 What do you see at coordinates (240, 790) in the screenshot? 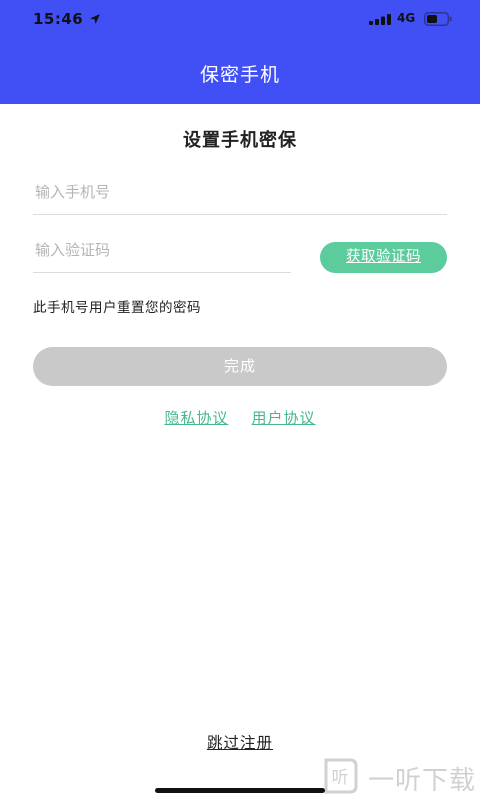
I see `home-indicator` at bounding box center [240, 790].